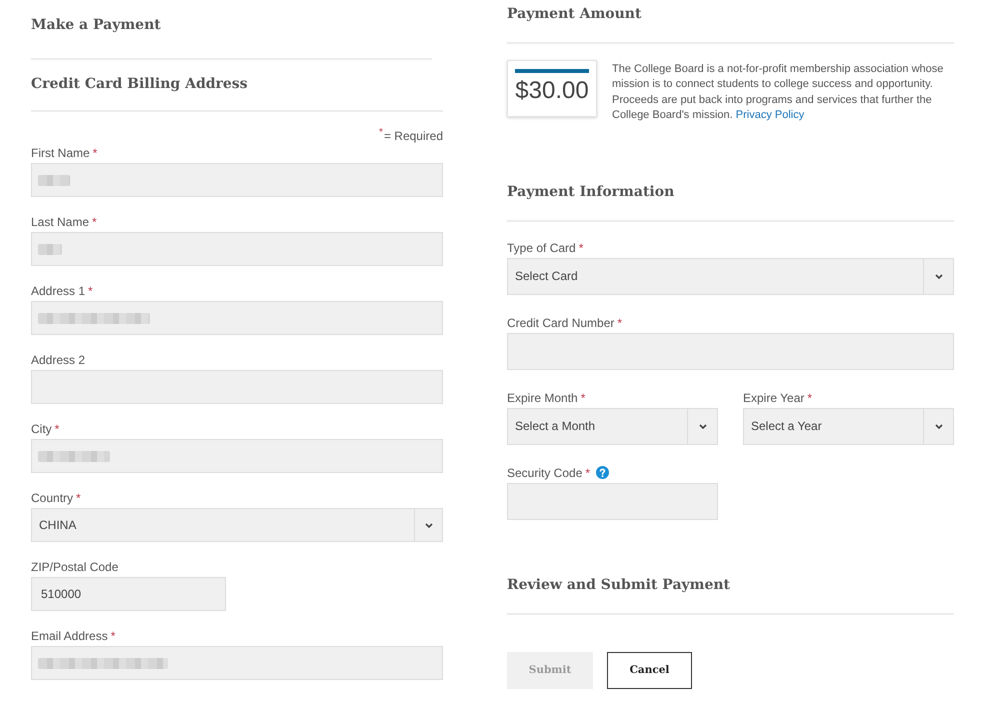 The height and width of the screenshot is (703, 997). What do you see at coordinates (58, 360) in the screenshot?
I see `field-label: Address 2` at bounding box center [58, 360].